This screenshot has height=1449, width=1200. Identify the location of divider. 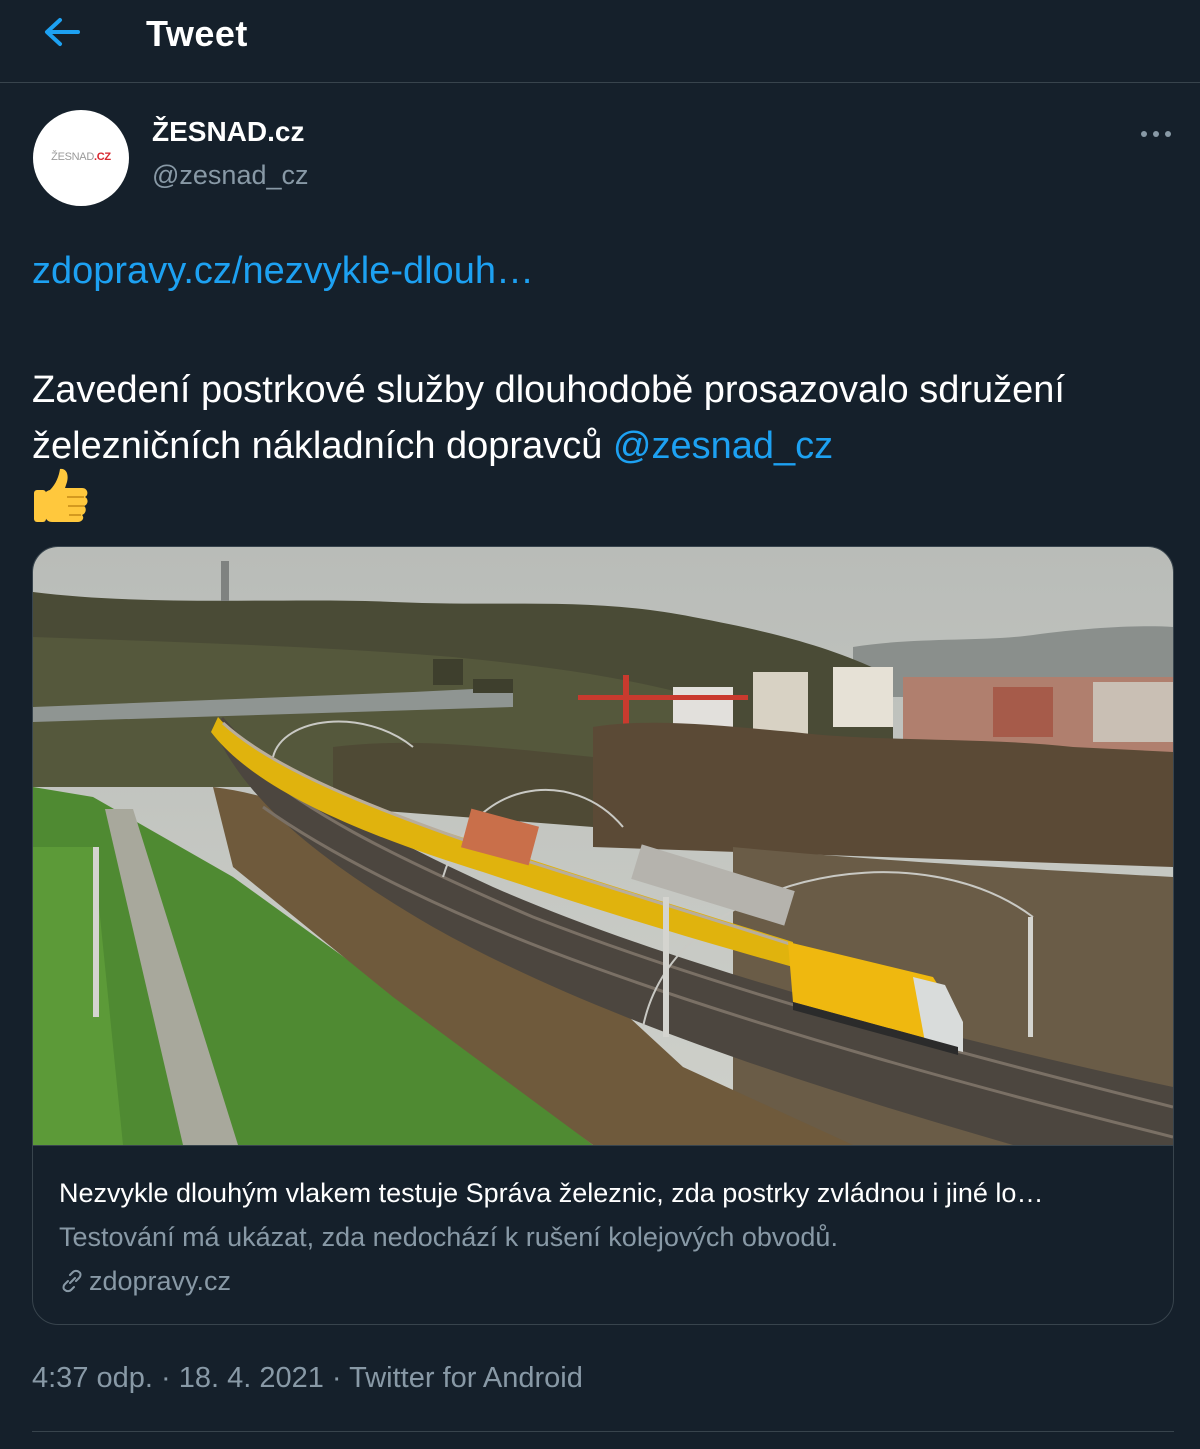
(603, 1431).